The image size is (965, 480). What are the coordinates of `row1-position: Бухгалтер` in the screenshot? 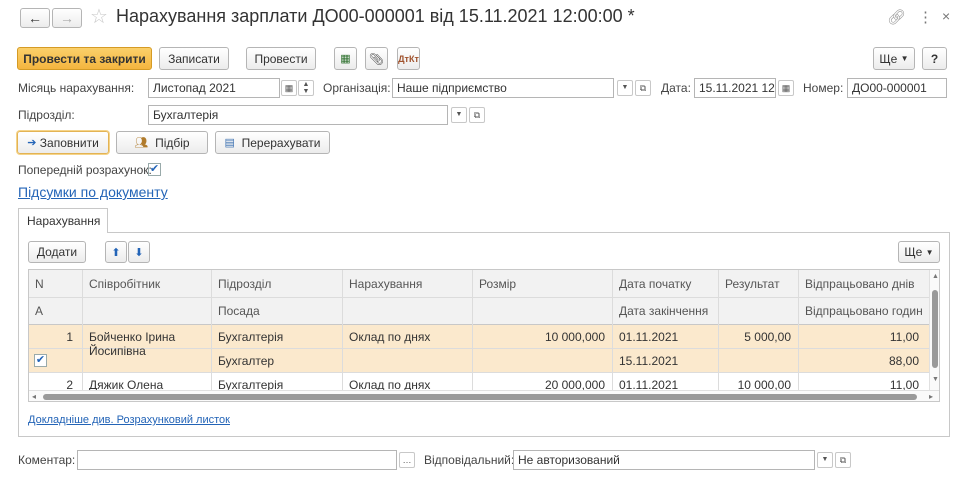 It's located at (246, 361).